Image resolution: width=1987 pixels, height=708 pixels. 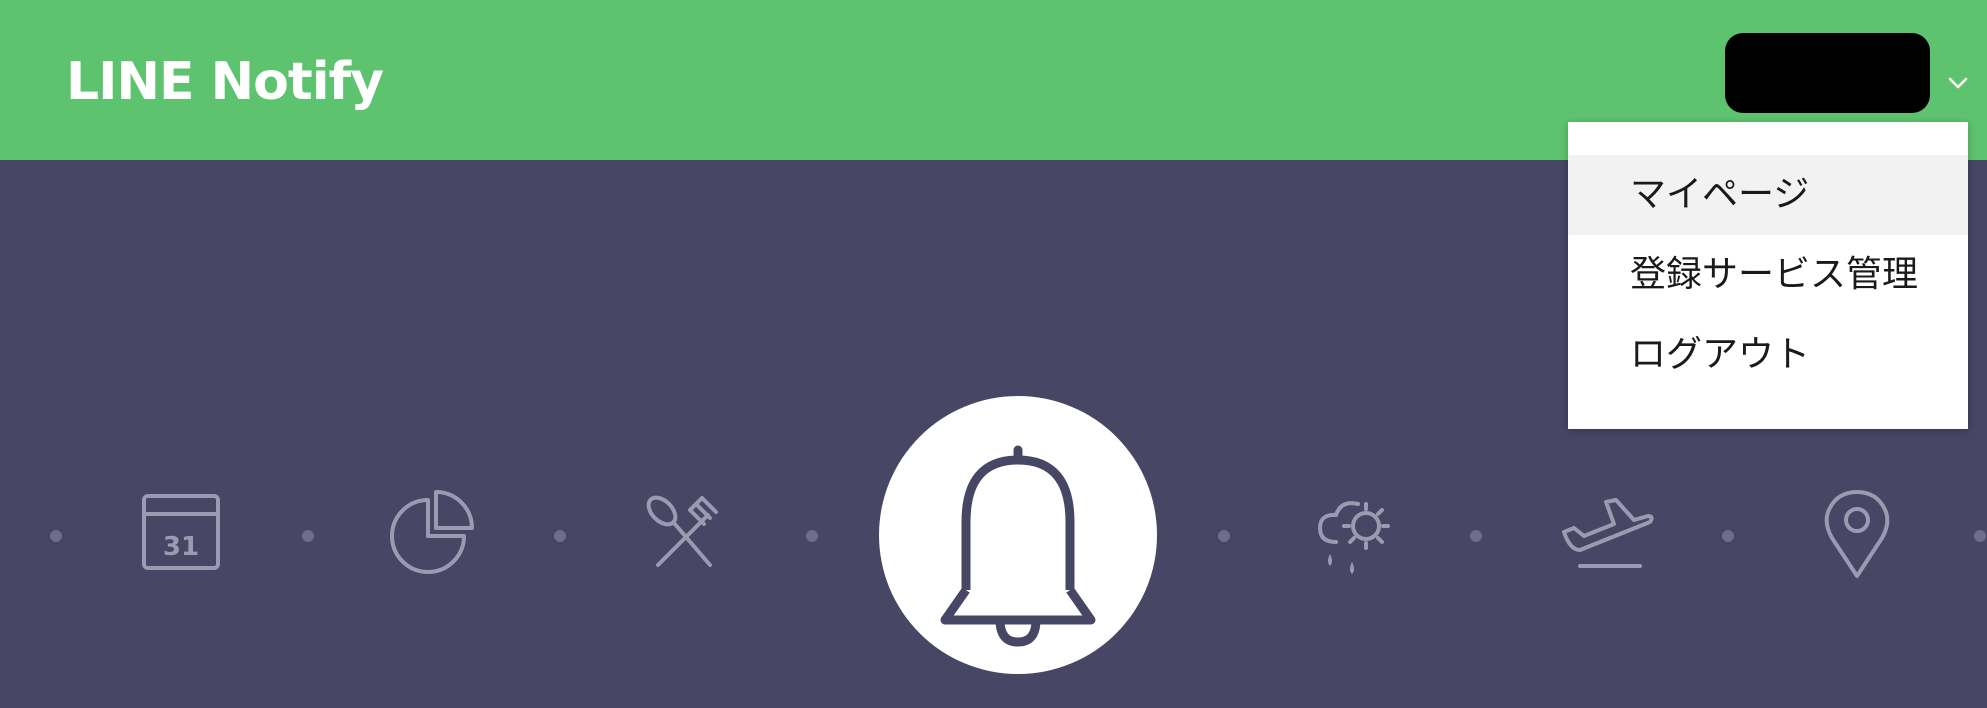 I want to click on logo: LINE Notify, so click(x=225, y=82).